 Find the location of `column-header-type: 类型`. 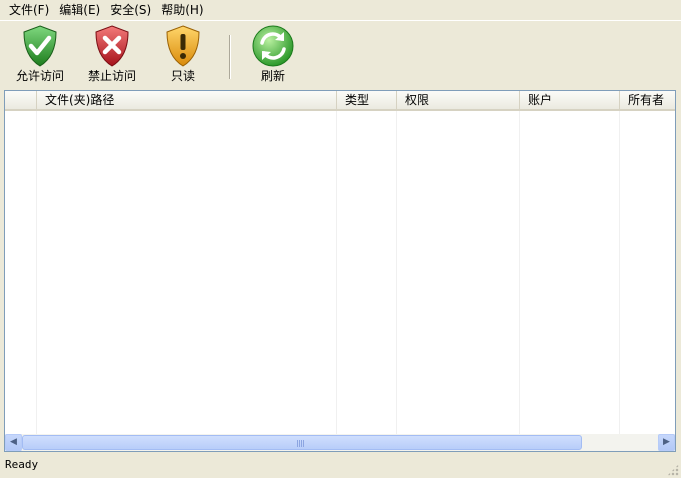

column-header-type: 类型 is located at coordinates (367, 100).